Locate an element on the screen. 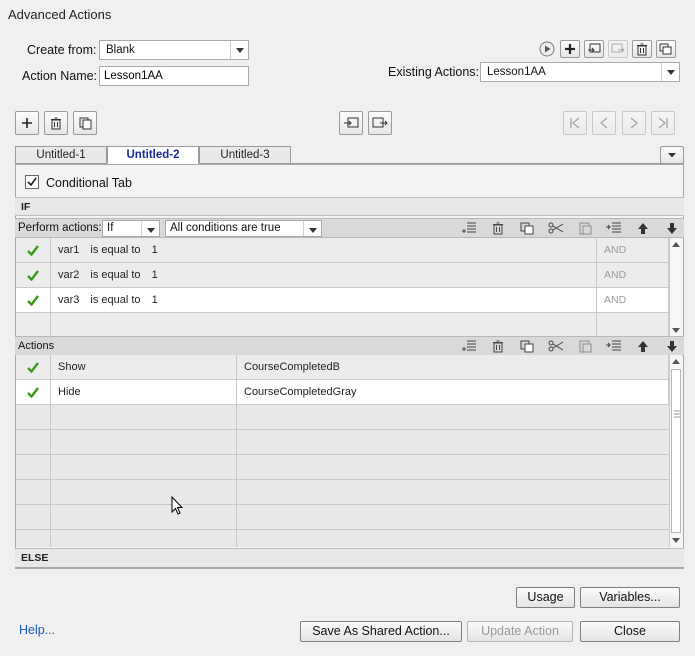  if-section-header: IF is located at coordinates (349, 206).